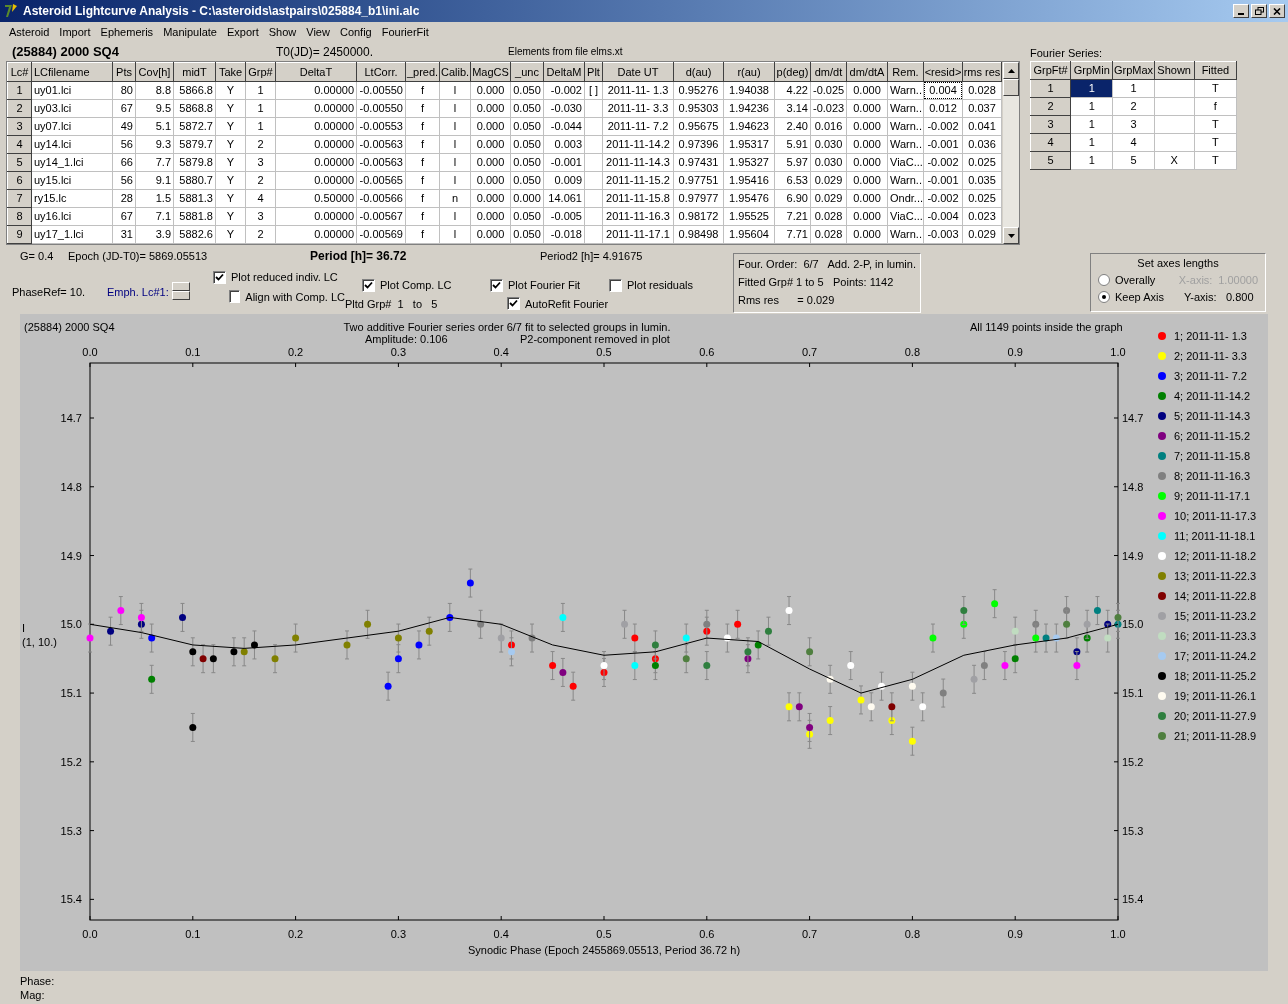  I want to click on table-cell-text: 0.016, so click(828, 127).